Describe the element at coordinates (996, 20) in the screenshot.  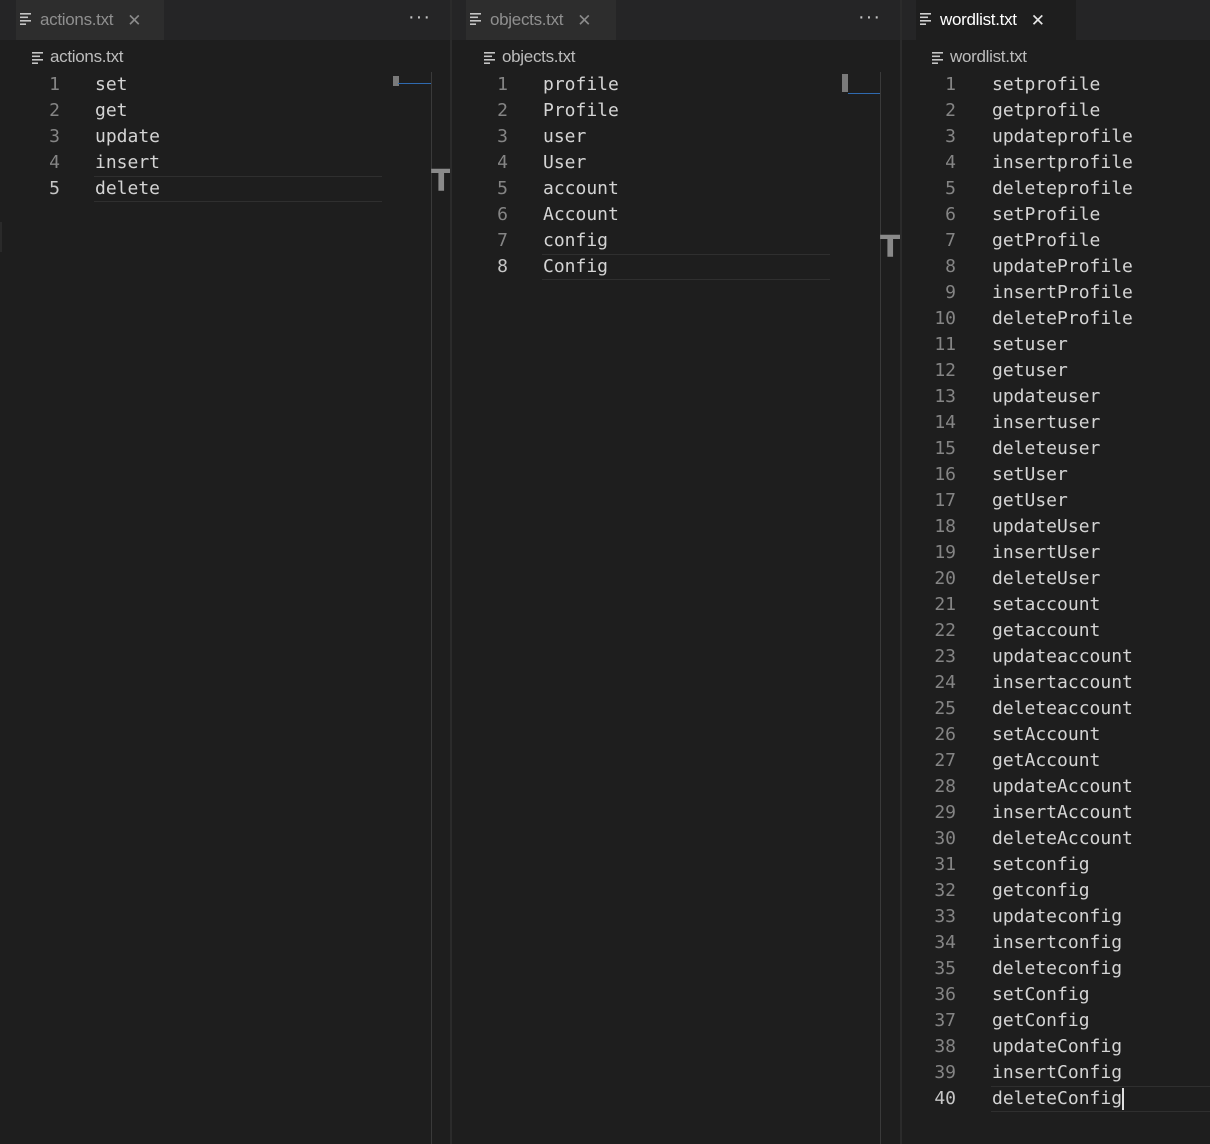
I see `tab-wordlist-txt: wordlist.txt ✕` at that location.